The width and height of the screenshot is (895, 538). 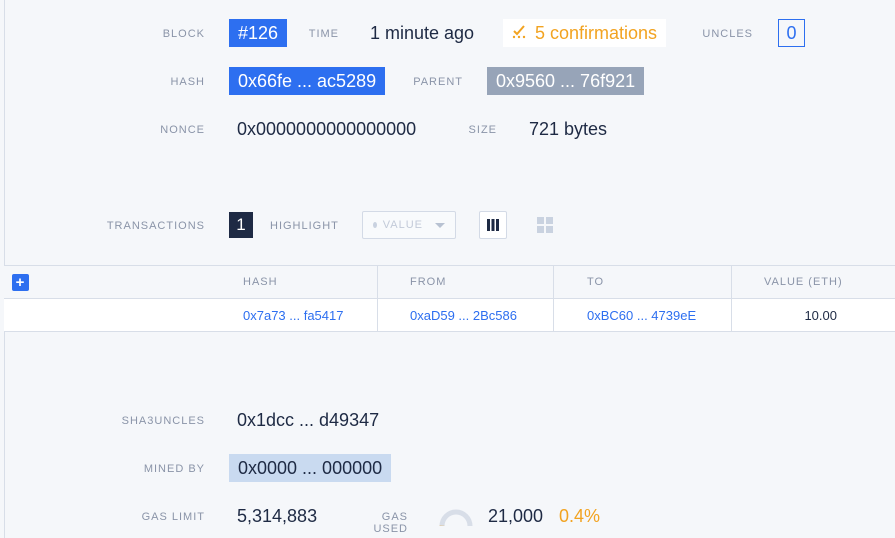 I want to click on tx-hash-link: 0x7a73 ... fa5417, so click(x=293, y=315).